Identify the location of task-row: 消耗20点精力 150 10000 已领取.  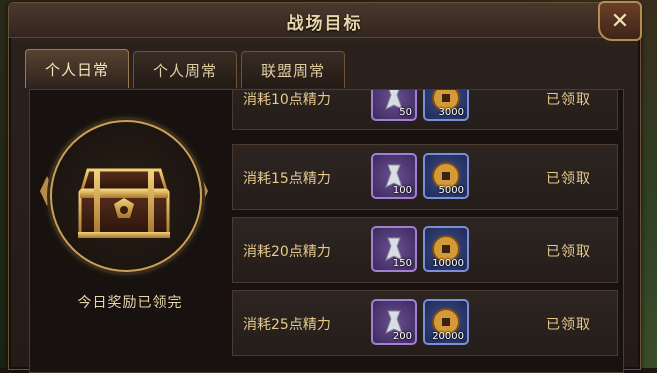
(425, 250).